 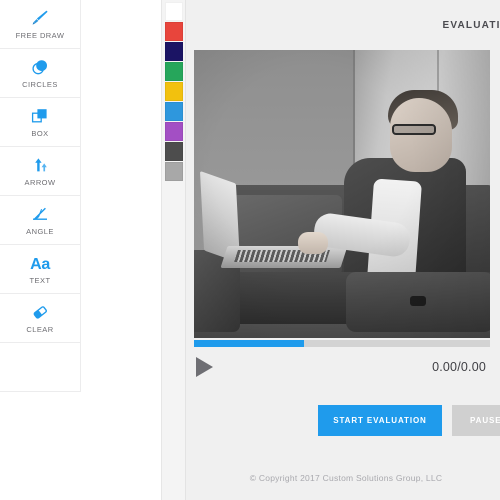 I want to click on text-aa-glyph: Aa, so click(x=40, y=264).